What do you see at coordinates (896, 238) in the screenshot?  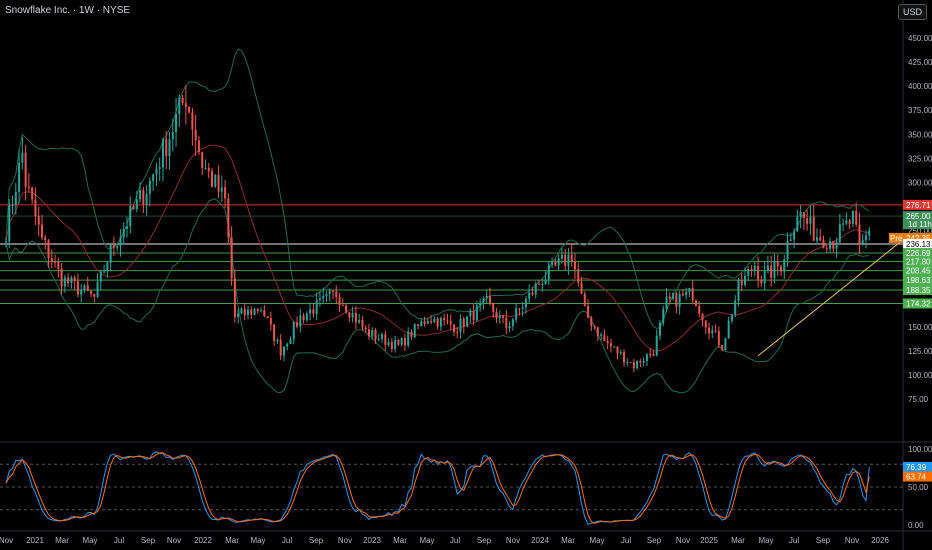 I see `pre-market-tag: Pre` at bounding box center [896, 238].